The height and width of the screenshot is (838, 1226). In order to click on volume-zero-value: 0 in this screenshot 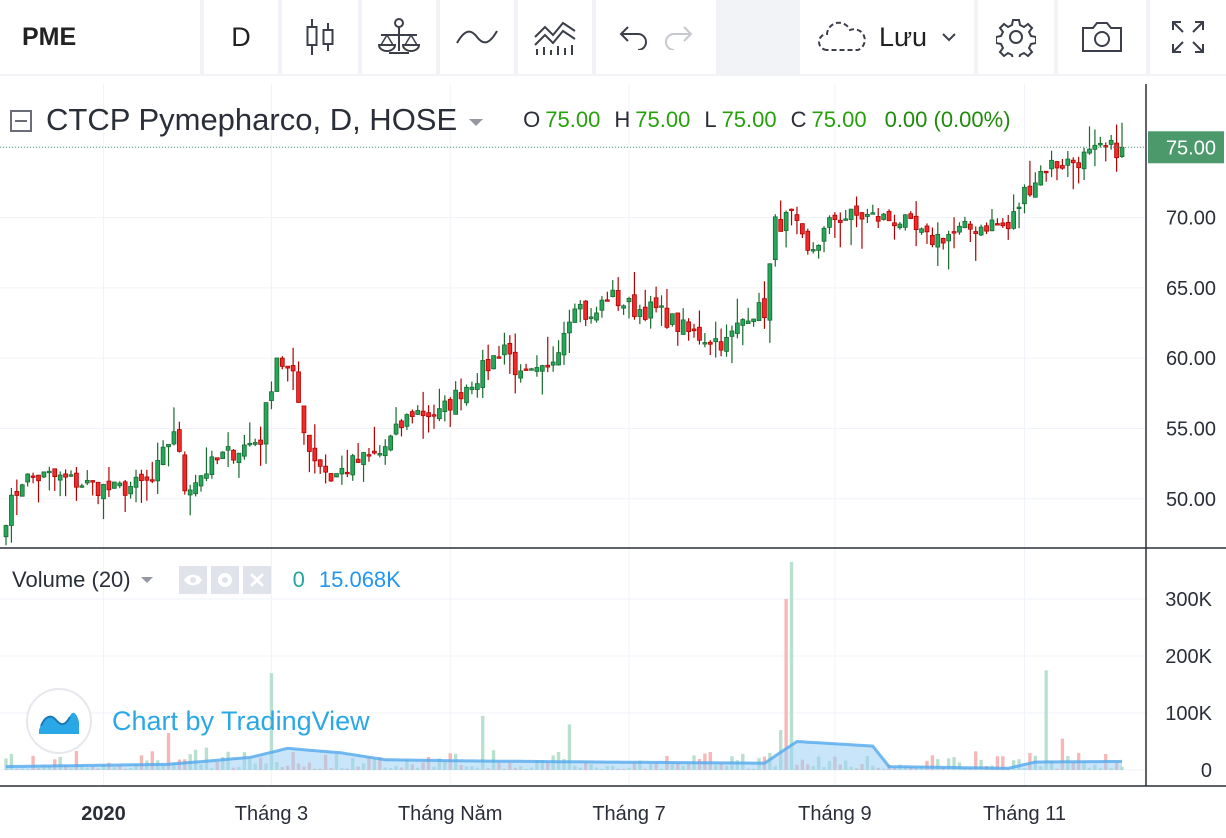, I will do `click(298, 579)`.